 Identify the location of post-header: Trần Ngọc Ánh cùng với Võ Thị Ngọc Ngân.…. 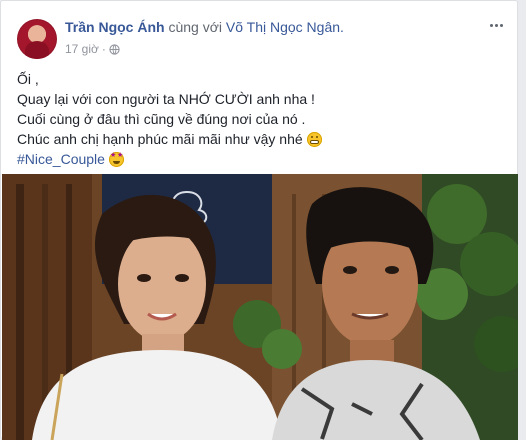
(262, 36).